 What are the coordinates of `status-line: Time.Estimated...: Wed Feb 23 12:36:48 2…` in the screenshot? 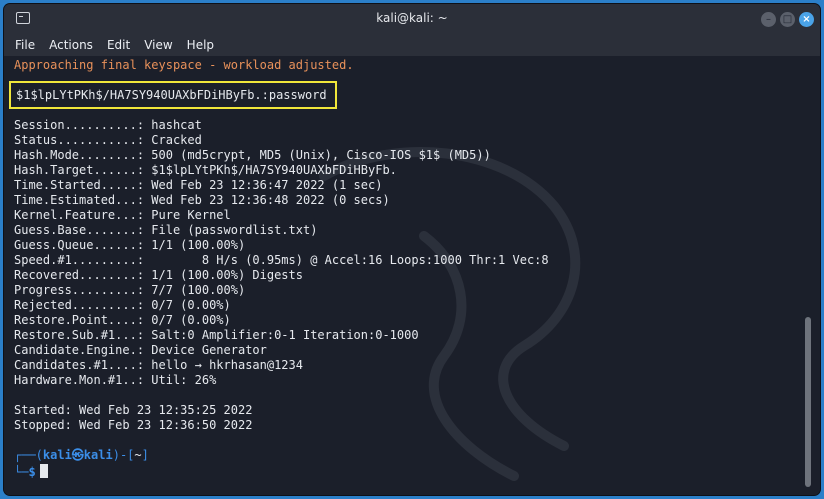 It's located at (202, 200).